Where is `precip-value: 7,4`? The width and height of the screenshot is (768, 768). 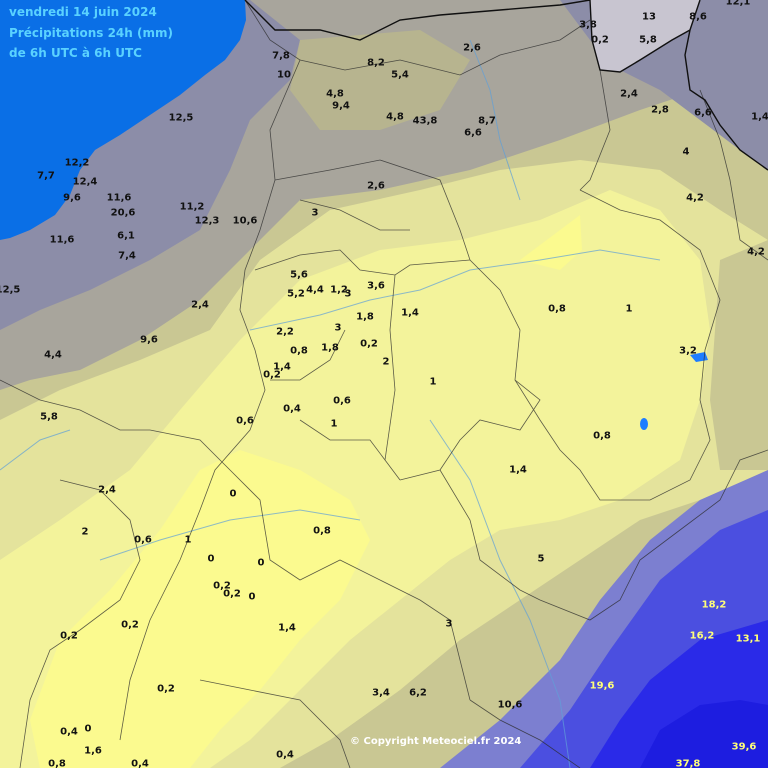 precip-value: 7,4 is located at coordinates (127, 256).